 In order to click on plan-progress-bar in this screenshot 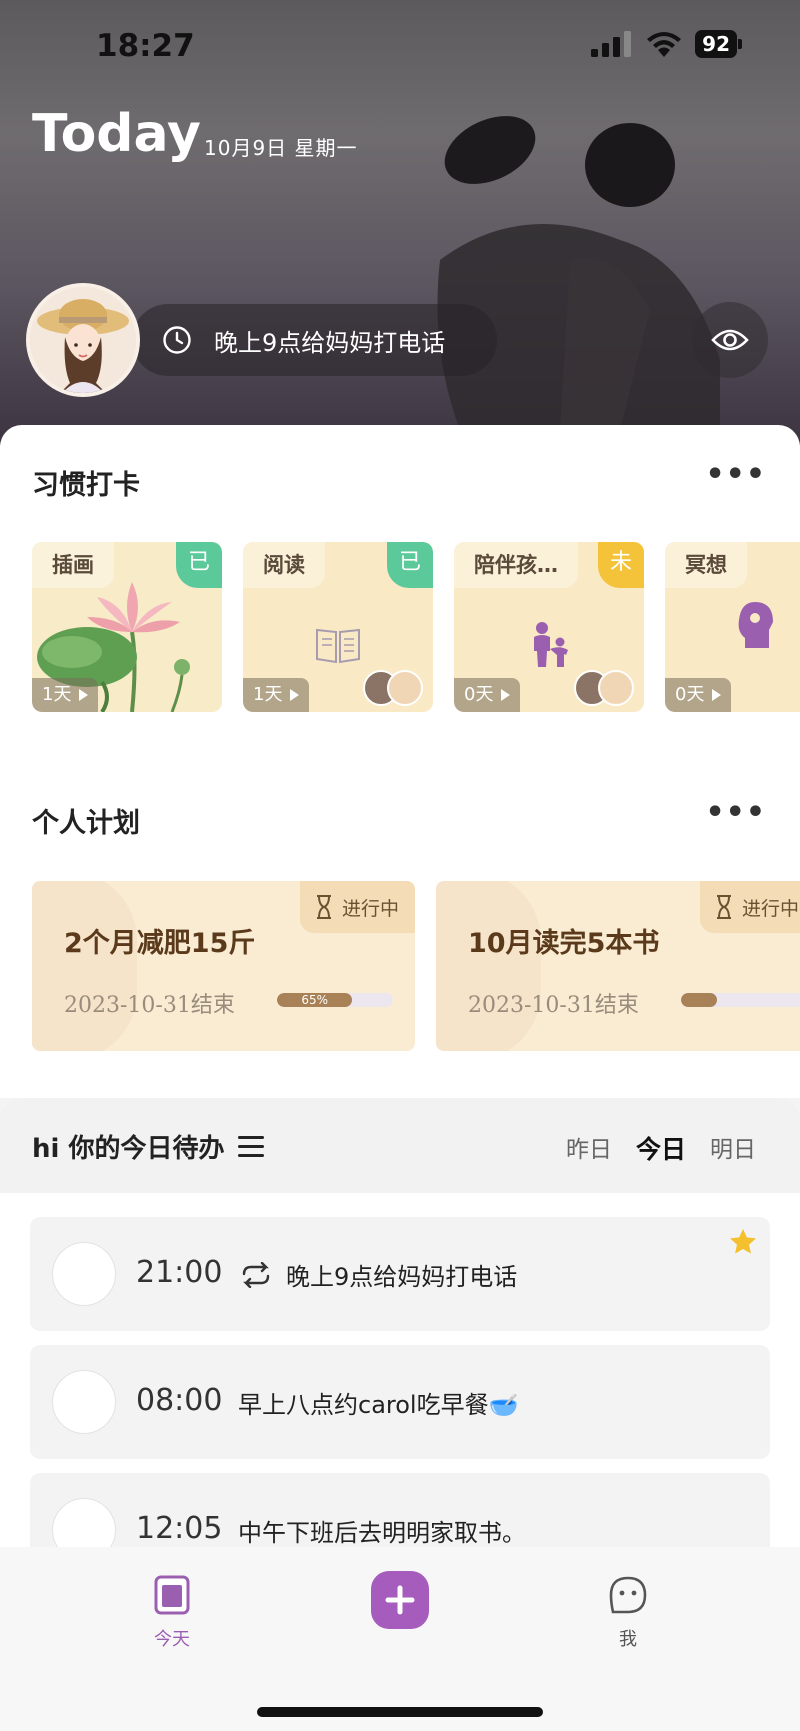, I will do `click(740, 1000)`.